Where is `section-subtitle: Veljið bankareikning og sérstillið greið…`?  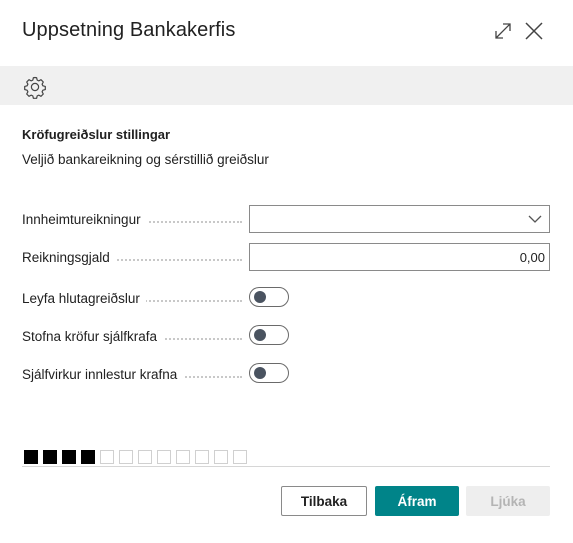
section-subtitle: Veljið bankareikning og sérstillið greið… is located at coordinates (145, 159).